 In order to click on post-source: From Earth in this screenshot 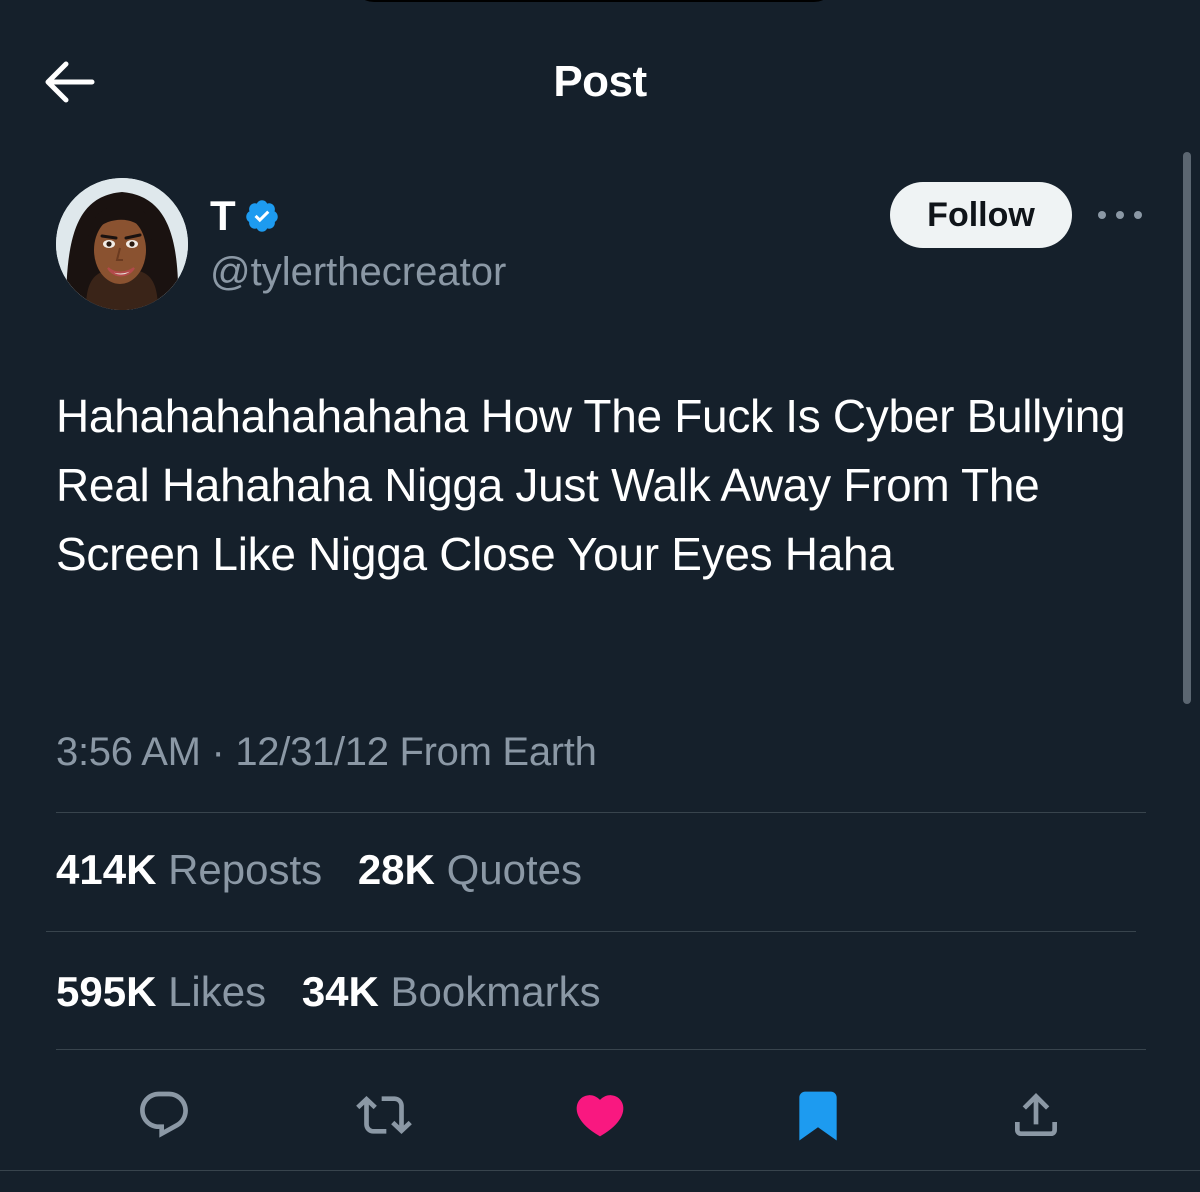, I will do `click(498, 752)`.